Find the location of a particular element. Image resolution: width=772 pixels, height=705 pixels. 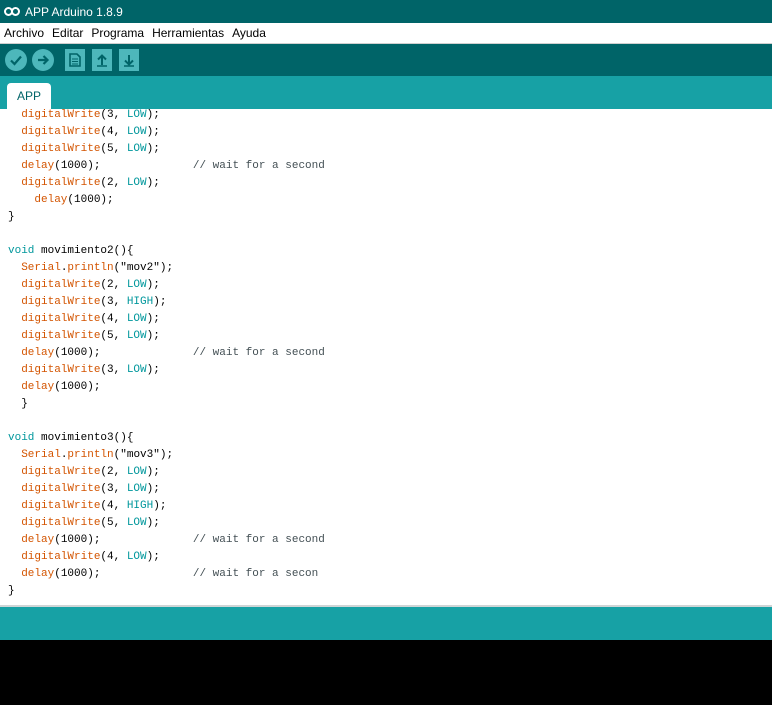

tab-app: APP is located at coordinates (29, 96).